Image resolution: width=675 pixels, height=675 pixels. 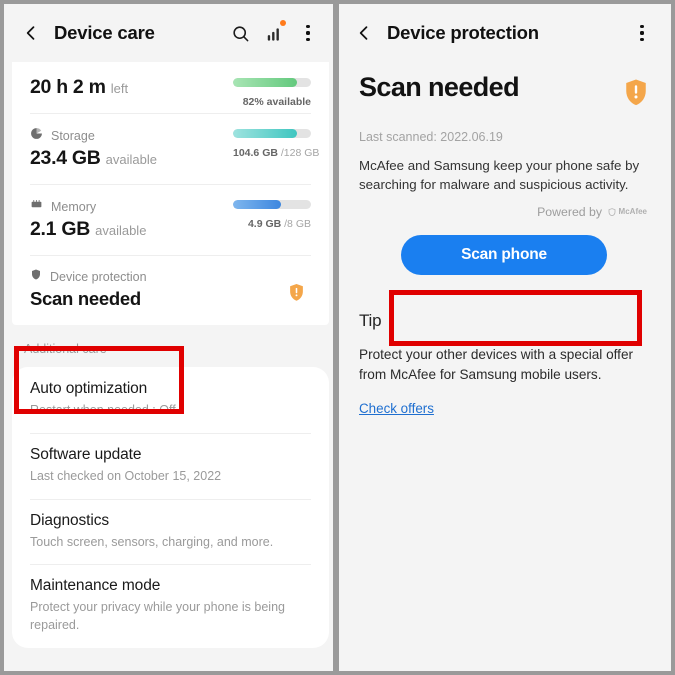 What do you see at coordinates (74, 207) in the screenshot?
I see `memory-label: Memory` at bounding box center [74, 207].